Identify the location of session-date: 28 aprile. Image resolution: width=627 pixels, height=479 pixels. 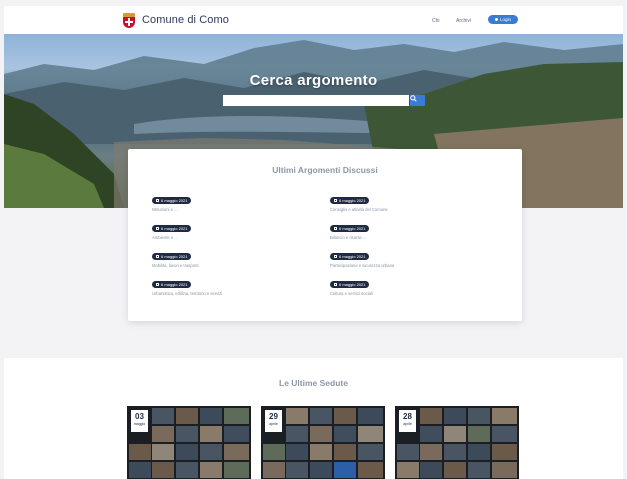
(407, 421).